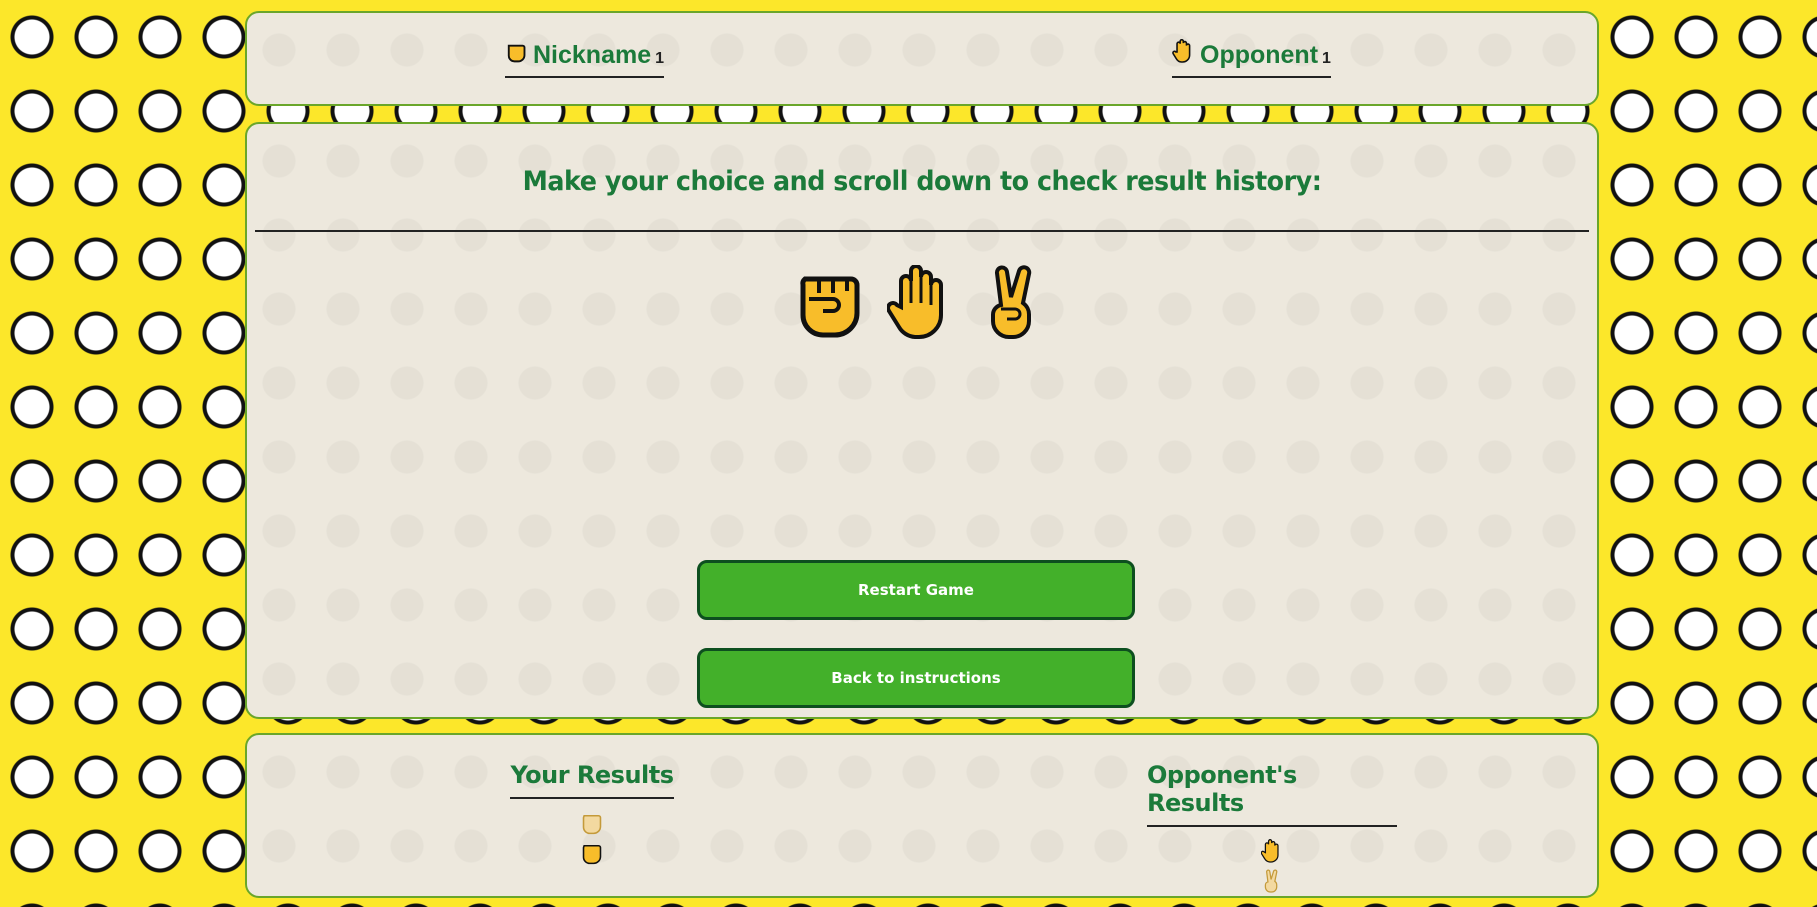 Image resolution: width=1817 pixels, height=907 pixels. I want to click on scissors-button, so click(1014, 302).